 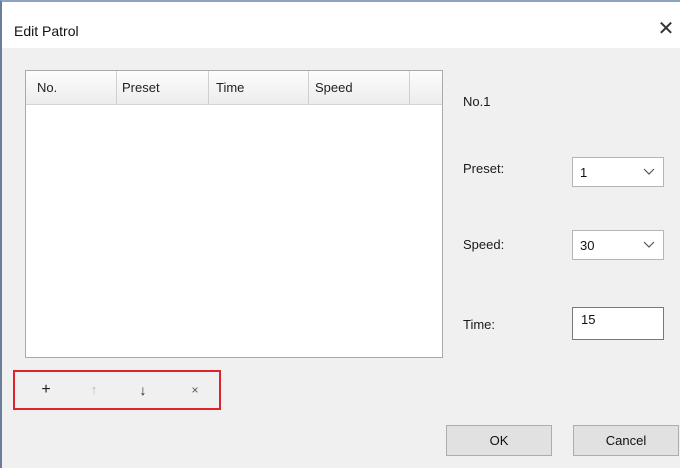 I want to click on ok-button: OK, so click(x=499, y=440).